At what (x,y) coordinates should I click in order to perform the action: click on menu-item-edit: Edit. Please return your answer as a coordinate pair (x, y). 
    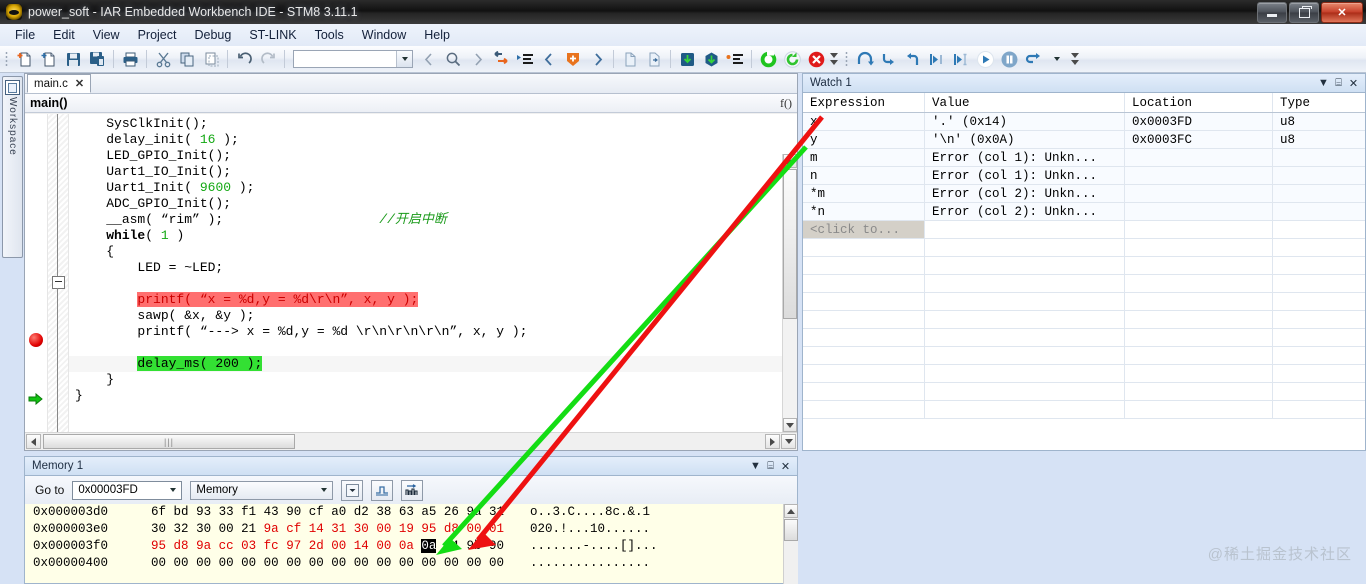
    Looking at the image, I should click on (64, 35).